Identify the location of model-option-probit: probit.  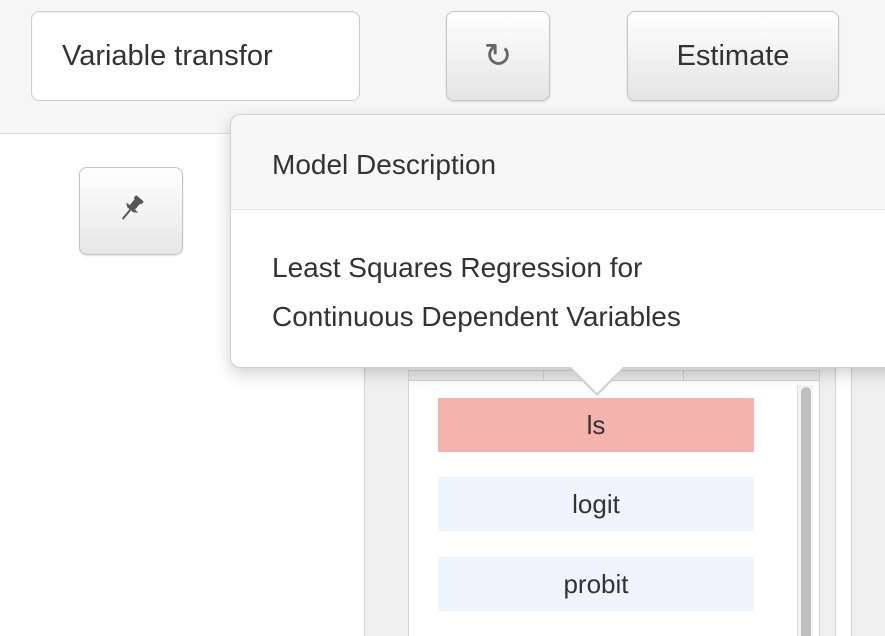
(596, 584).